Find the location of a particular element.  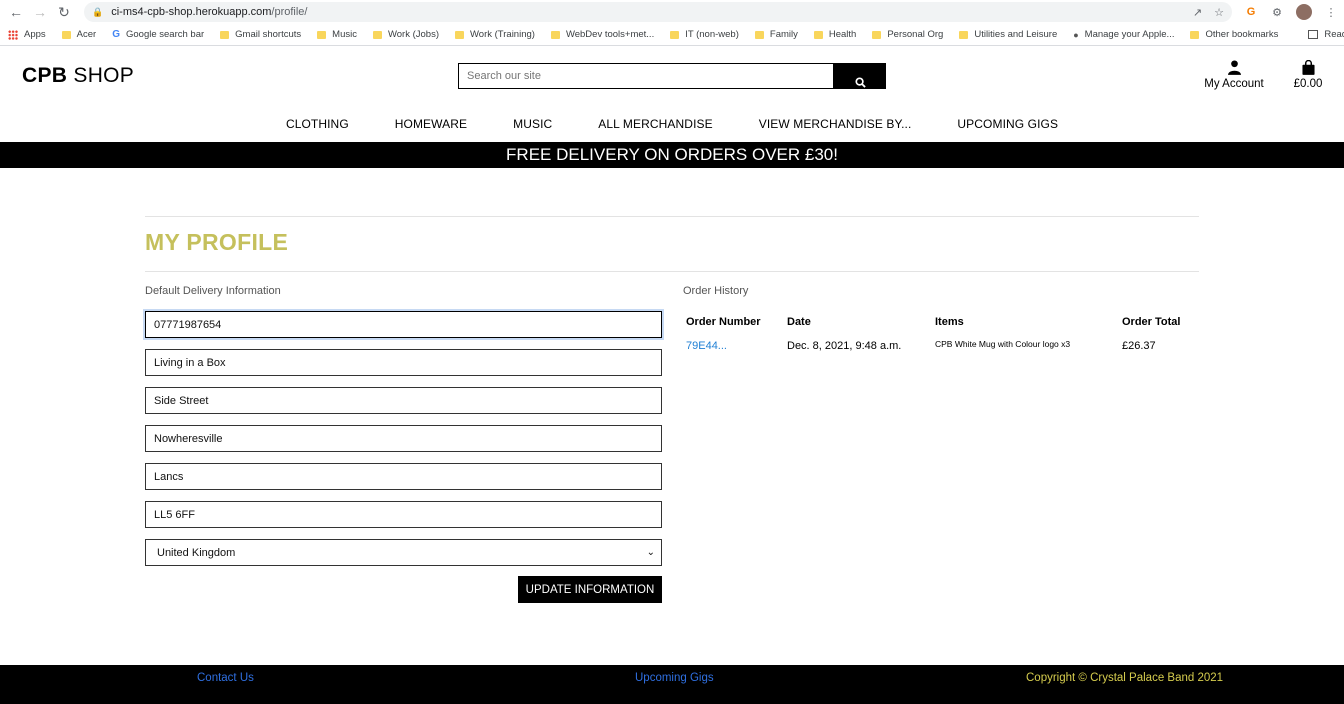

bag-total: £0.00 is located at coordinates (1308, 84).